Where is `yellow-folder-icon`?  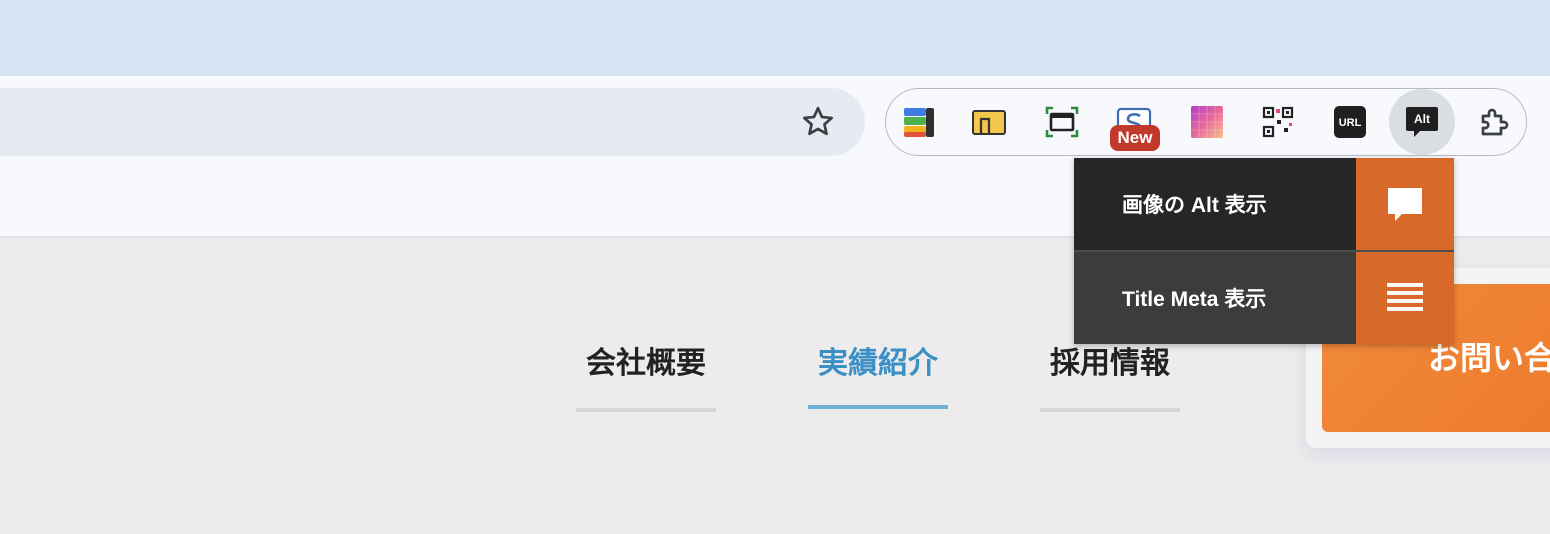
yellow-folder-icon is located at coordinates (989, 122).